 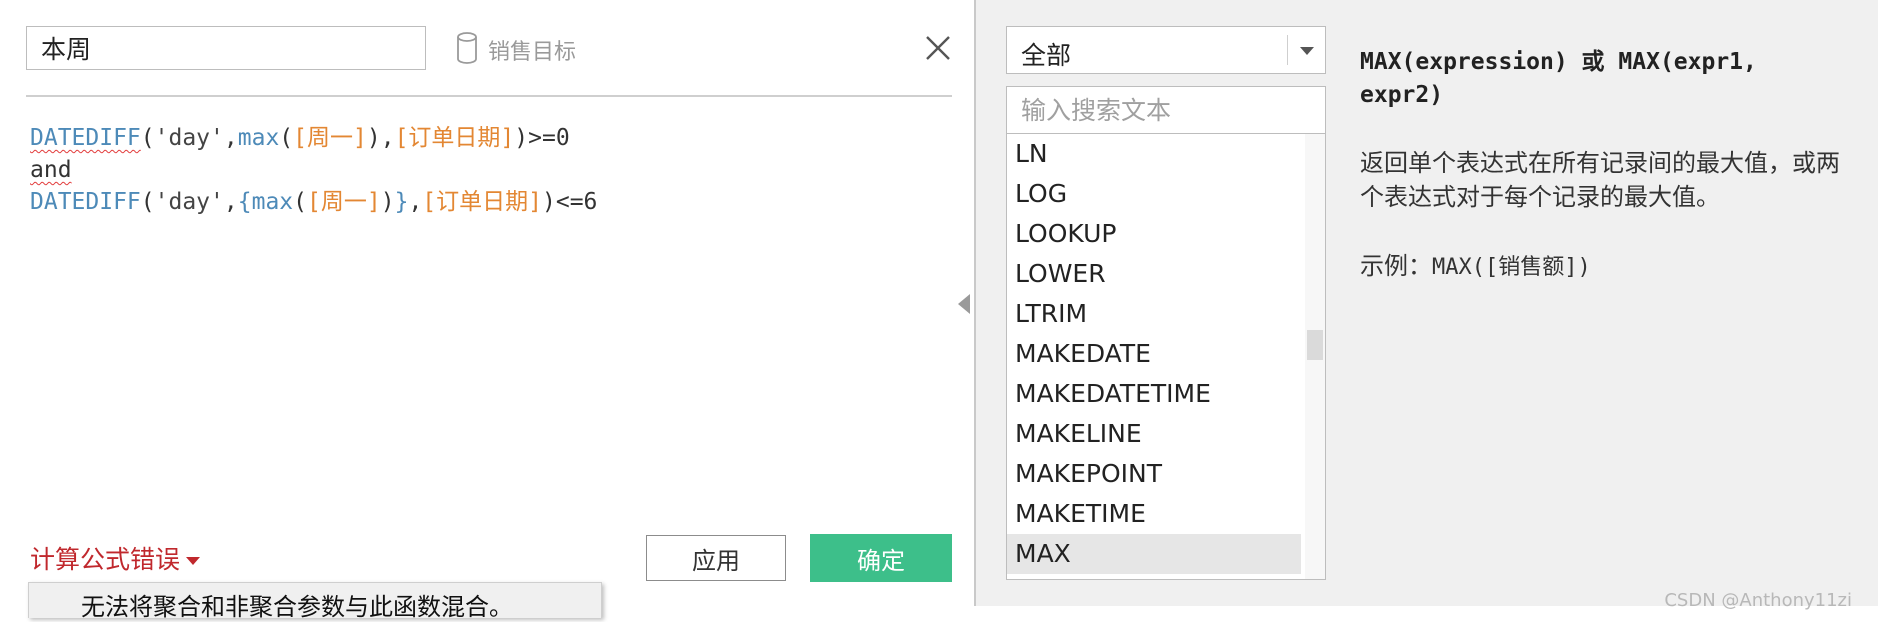 I want to click on ok-button: 确定, so click(x=881, y=558).